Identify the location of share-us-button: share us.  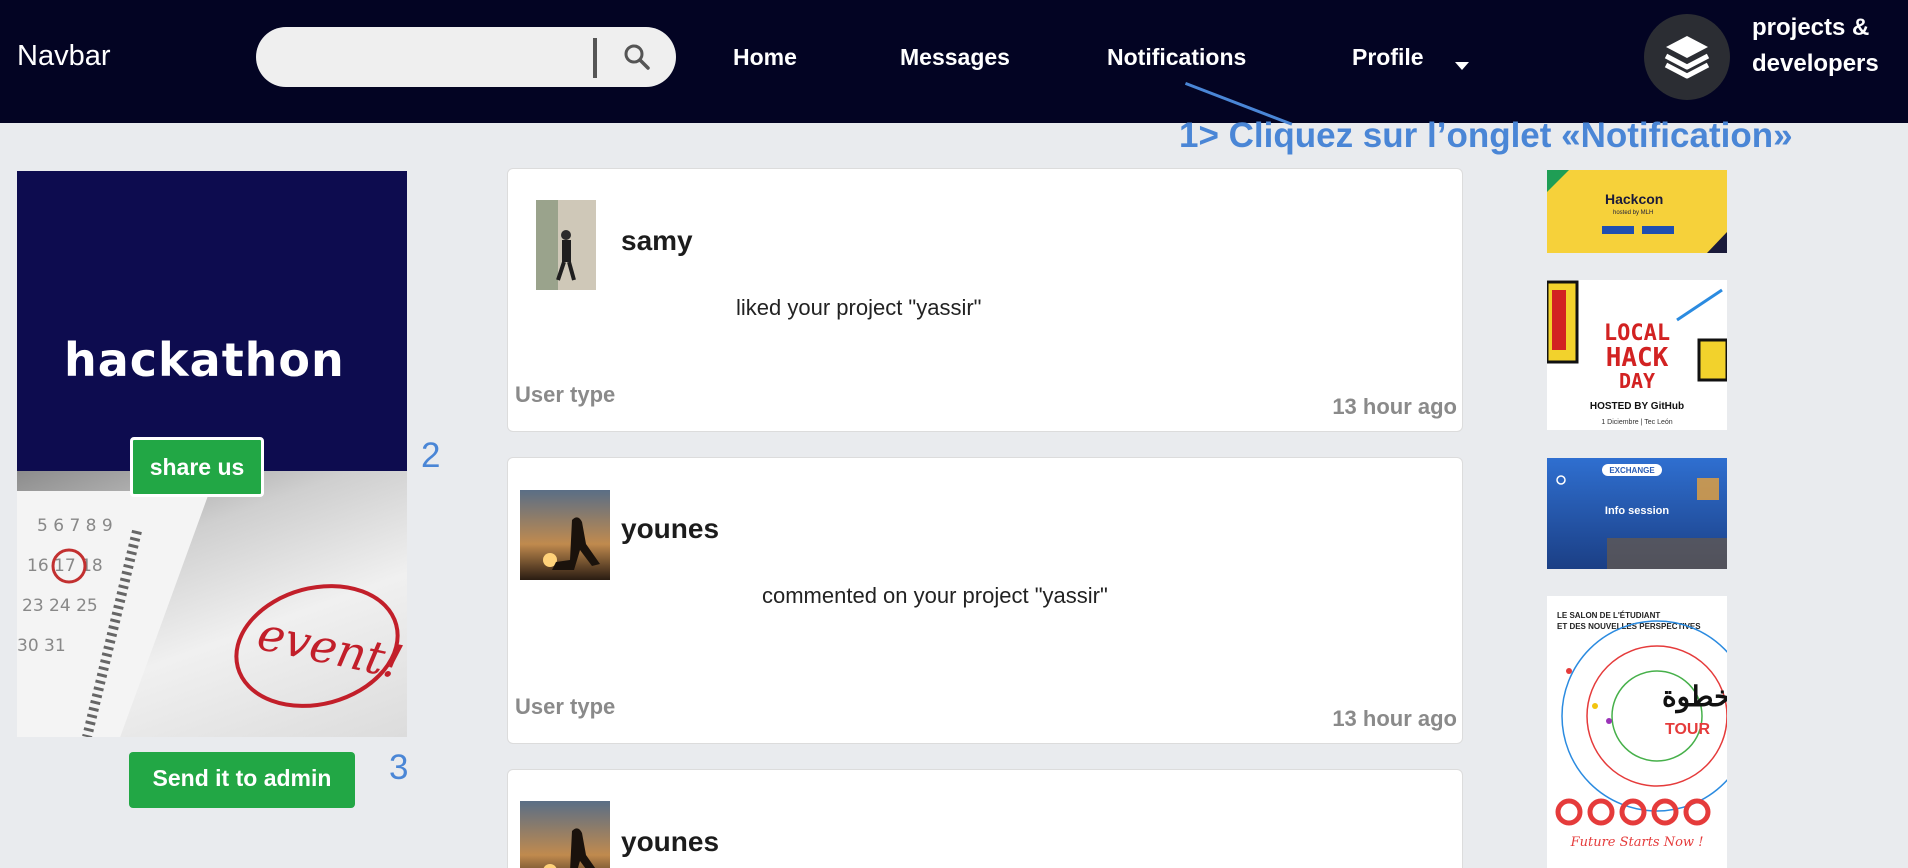
(197, 467).